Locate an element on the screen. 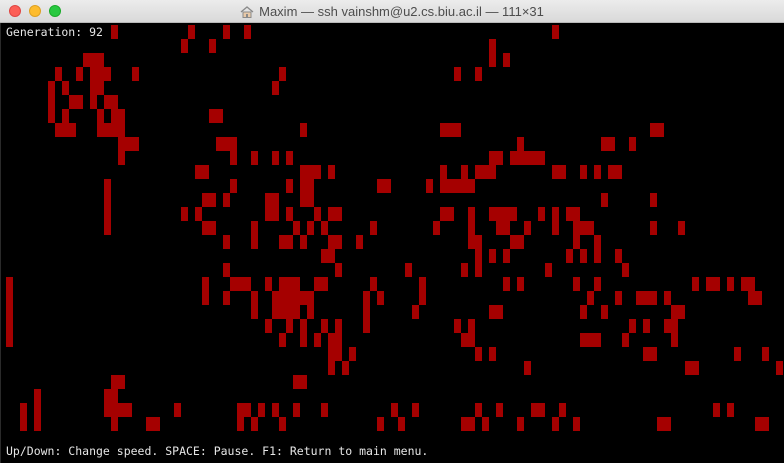 This screenshot has height=463, width=784. home-icon is located at coordinates (247, 11).